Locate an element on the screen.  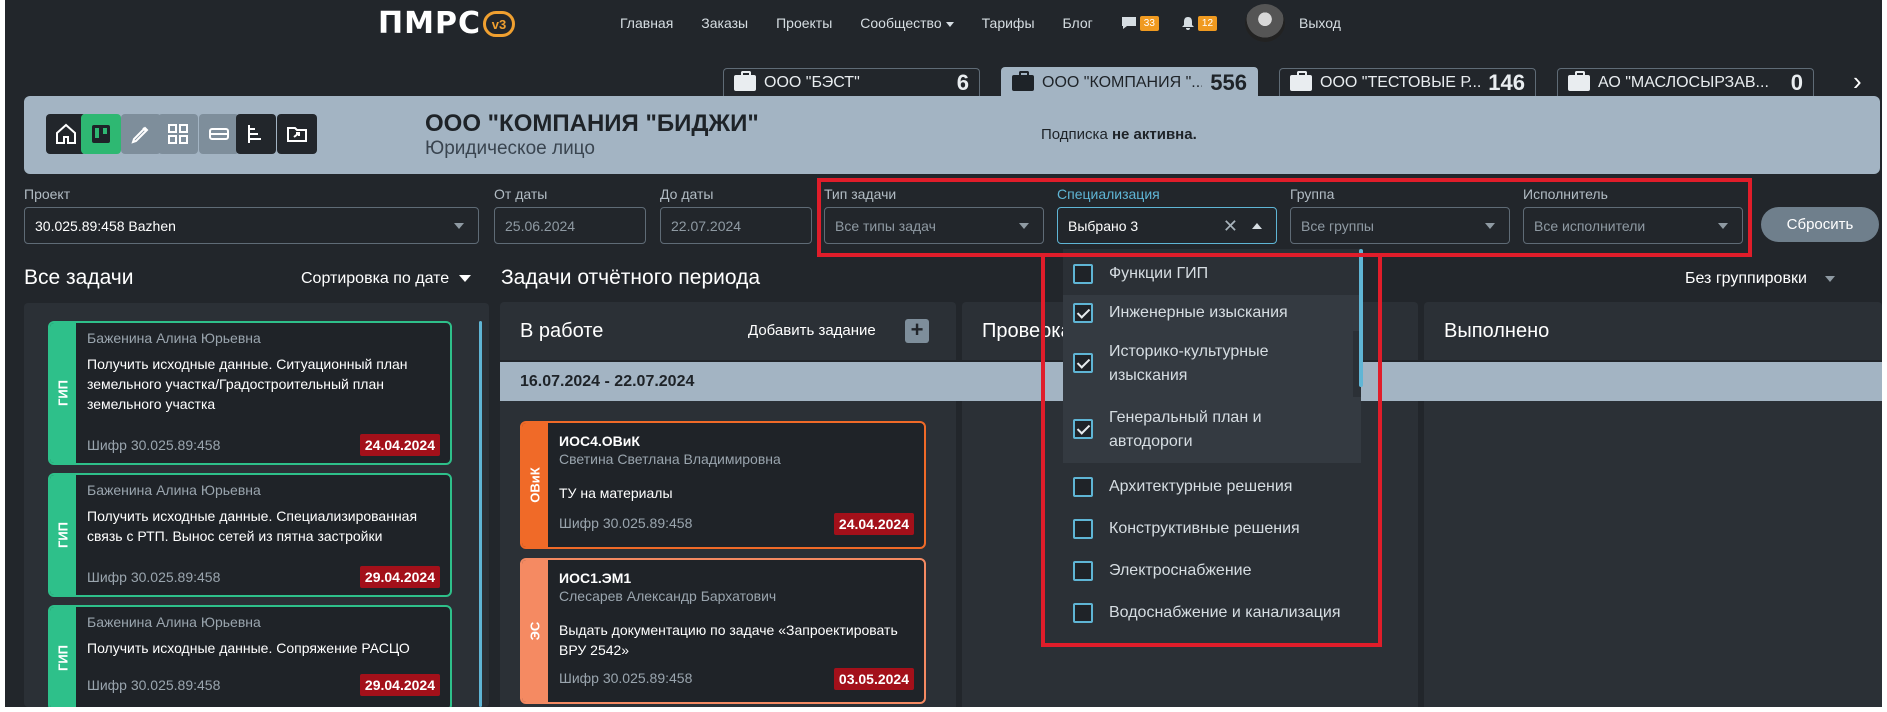
stack-tool-button is located at coordinates (219, 134).